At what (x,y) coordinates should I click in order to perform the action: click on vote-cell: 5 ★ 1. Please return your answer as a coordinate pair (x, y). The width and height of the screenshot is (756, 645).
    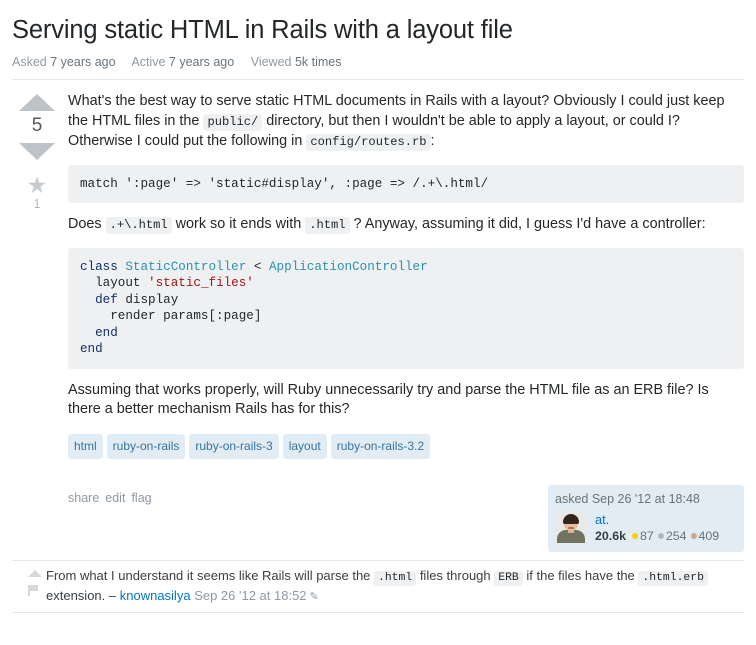
    Looking at the image, I should click on (37, 322).